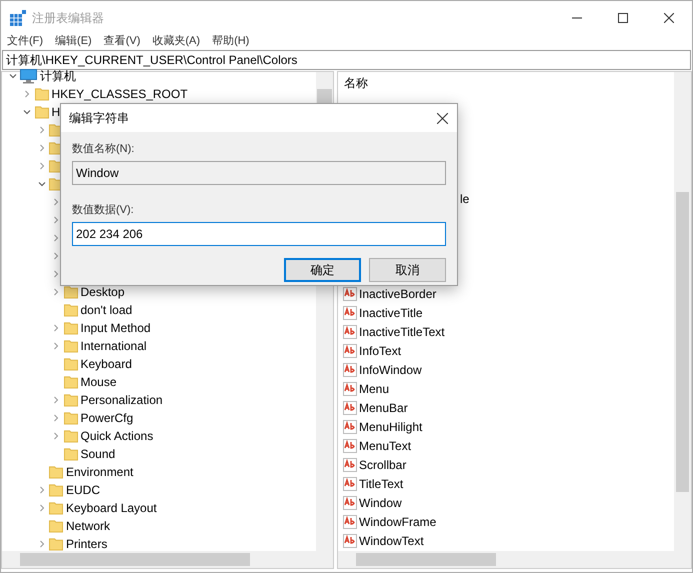  Describe the element at coordinates (390, 369) in the screenshot. I see `value-name: InfoWindow` at that location.